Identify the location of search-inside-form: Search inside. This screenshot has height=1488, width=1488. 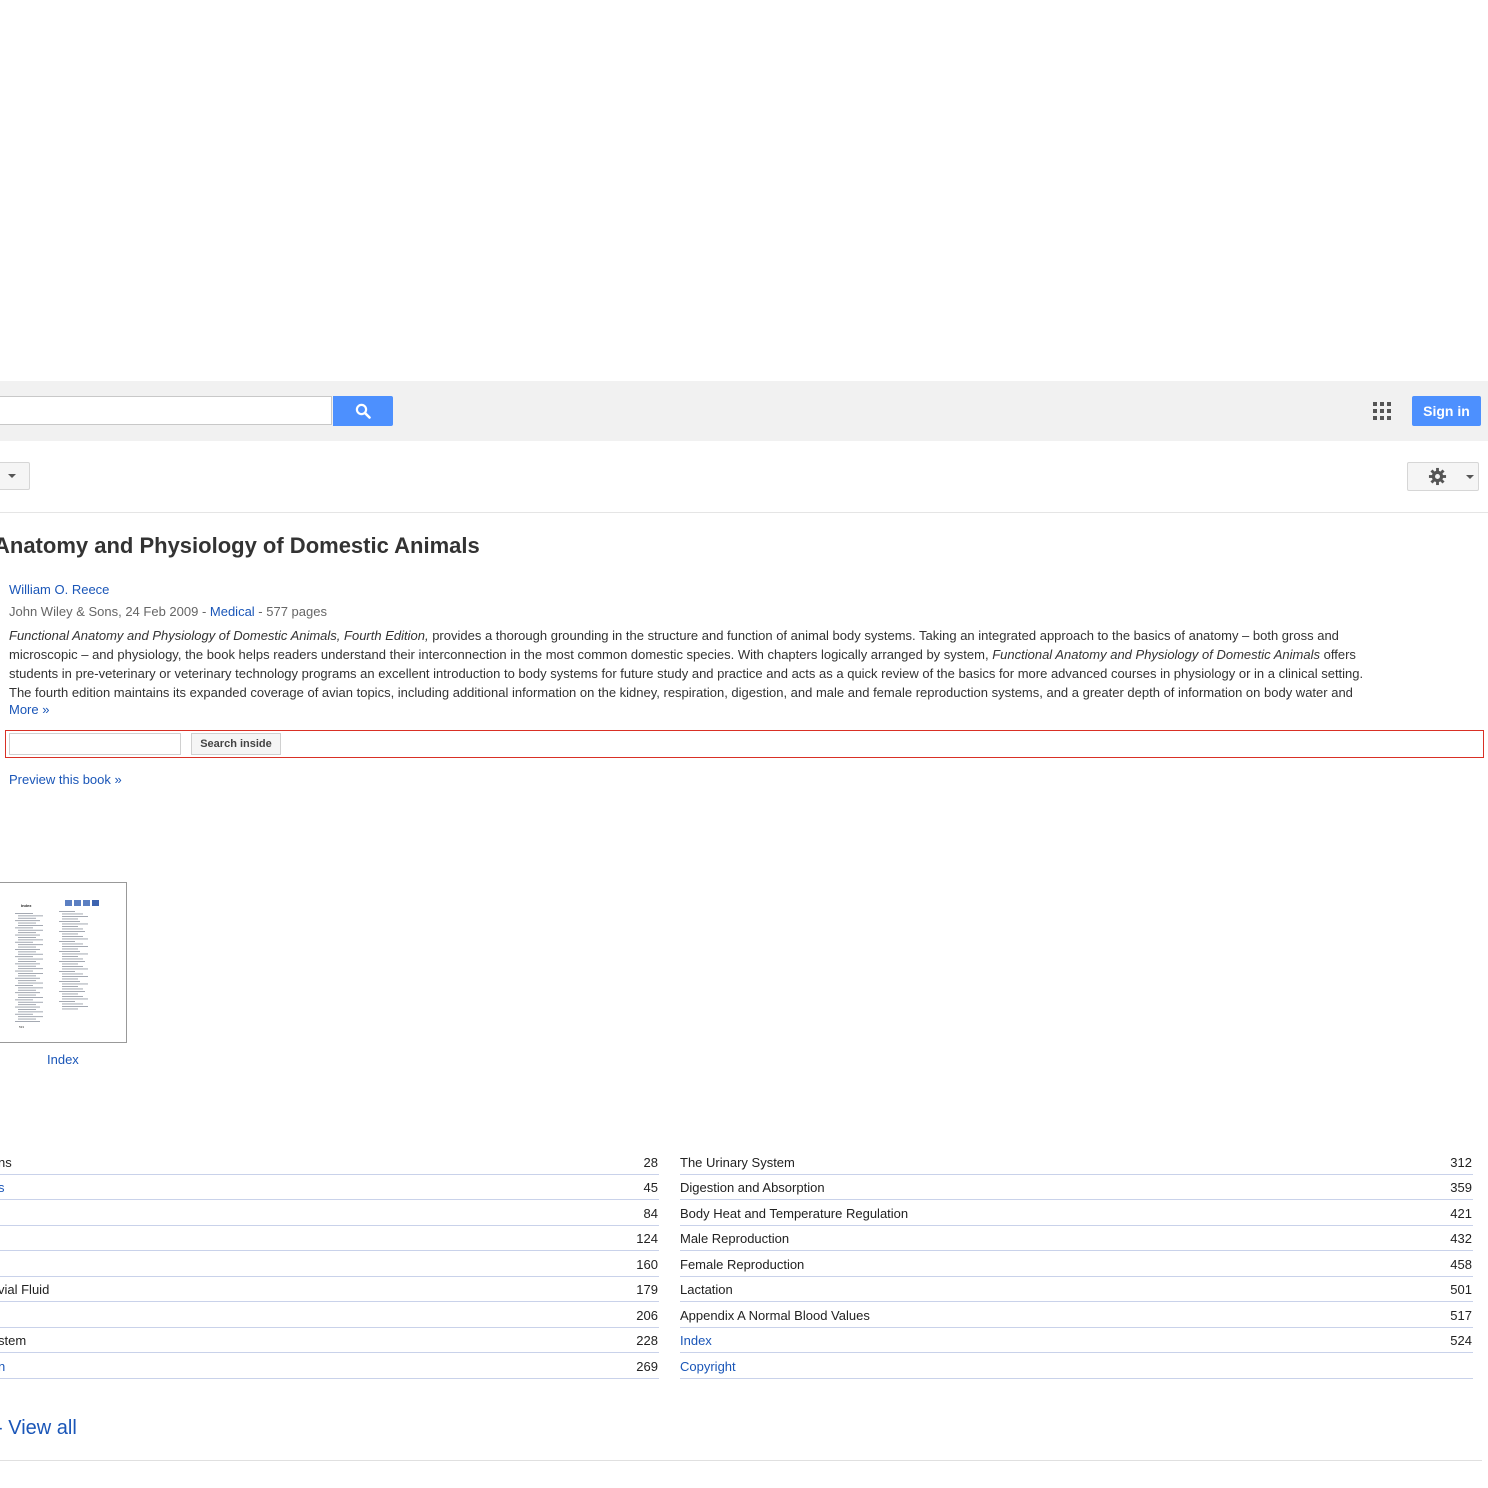
(744, 744).